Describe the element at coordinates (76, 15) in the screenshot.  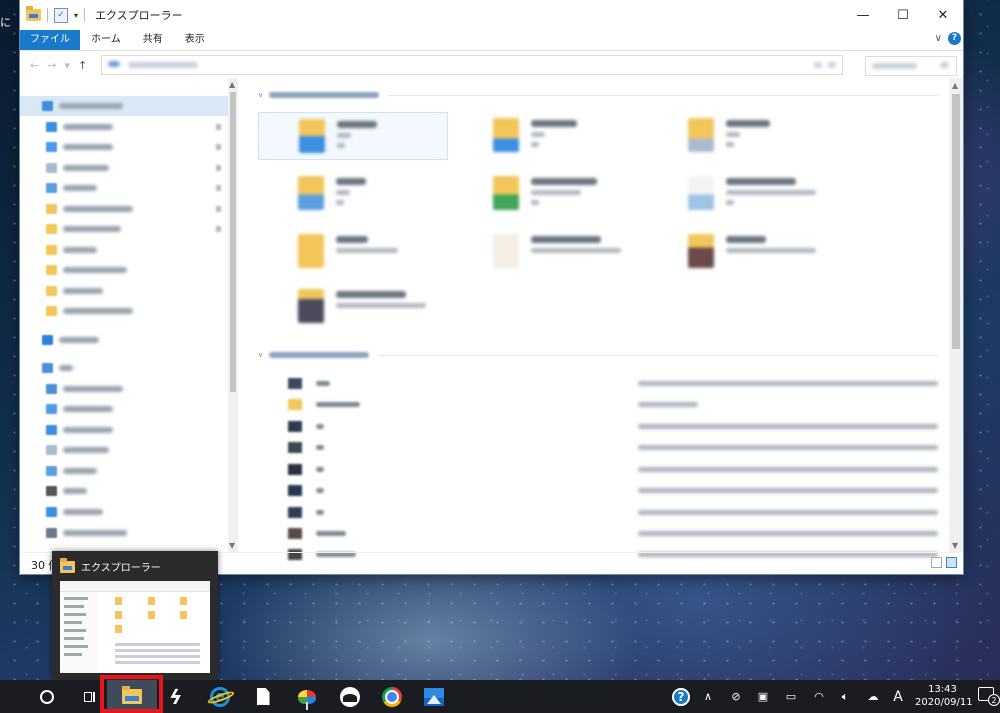
I see `customize-toolbar-icon: ▾` at that location.